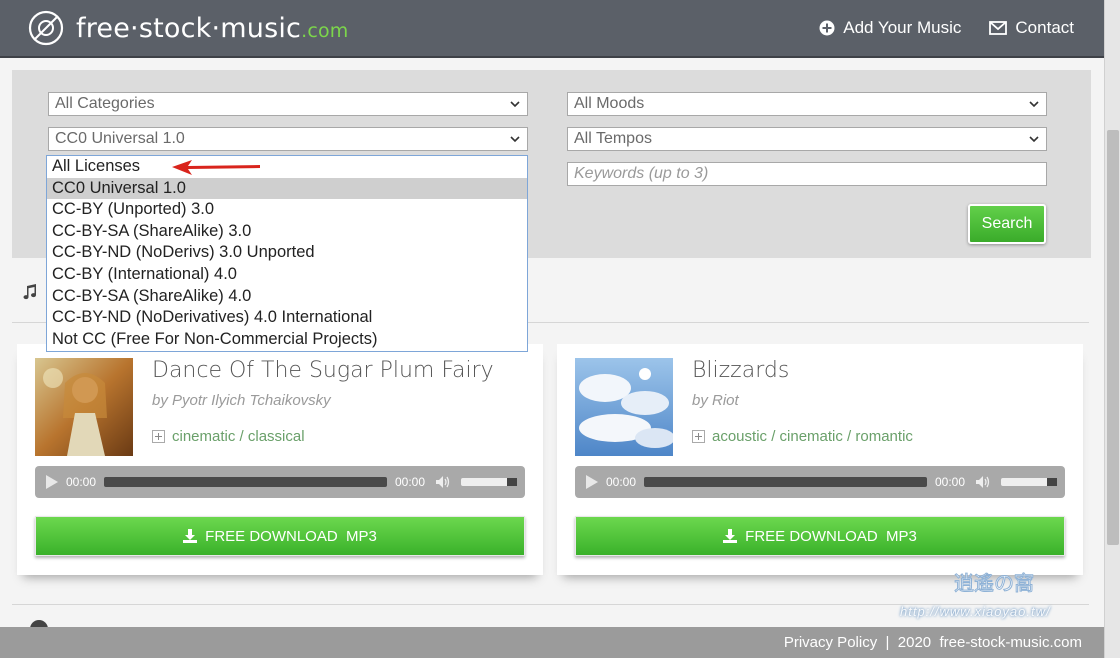  What do you see at coordinates (740, 370) in the screenshot?
I see `track-title: Blizzards` at bounding box center [740, 370].